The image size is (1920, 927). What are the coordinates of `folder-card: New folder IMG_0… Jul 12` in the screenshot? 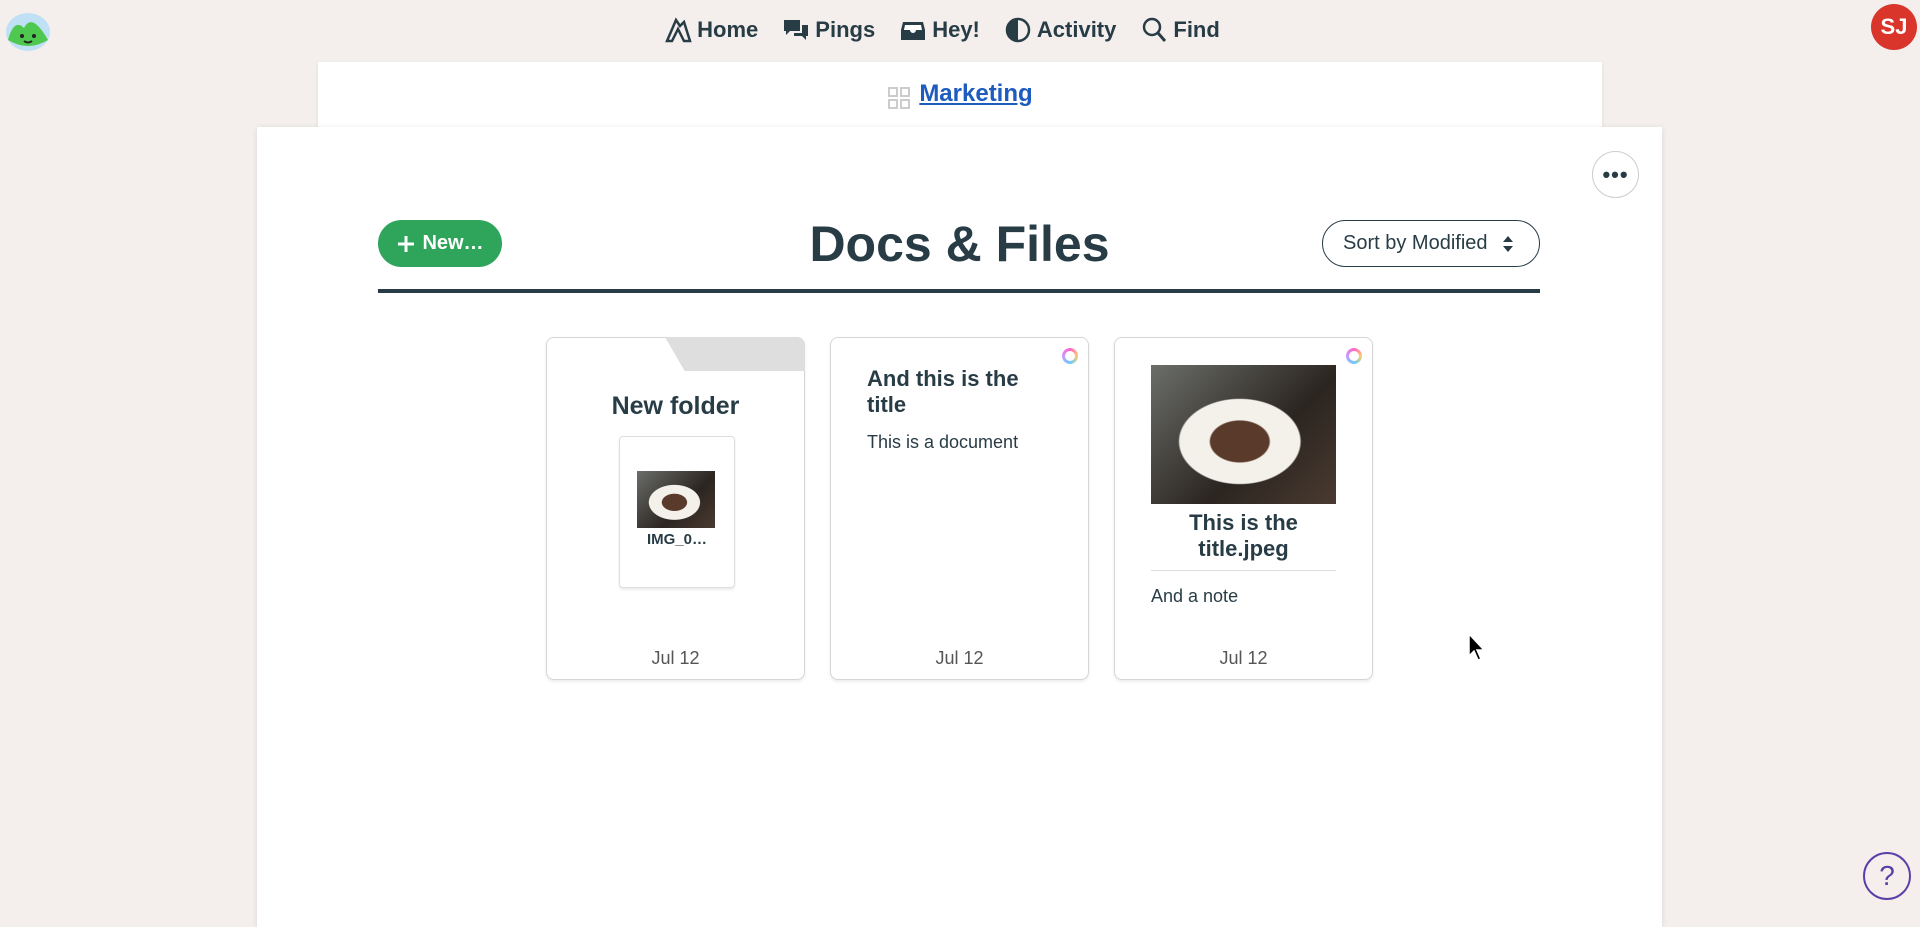 It's located at (675, 508).